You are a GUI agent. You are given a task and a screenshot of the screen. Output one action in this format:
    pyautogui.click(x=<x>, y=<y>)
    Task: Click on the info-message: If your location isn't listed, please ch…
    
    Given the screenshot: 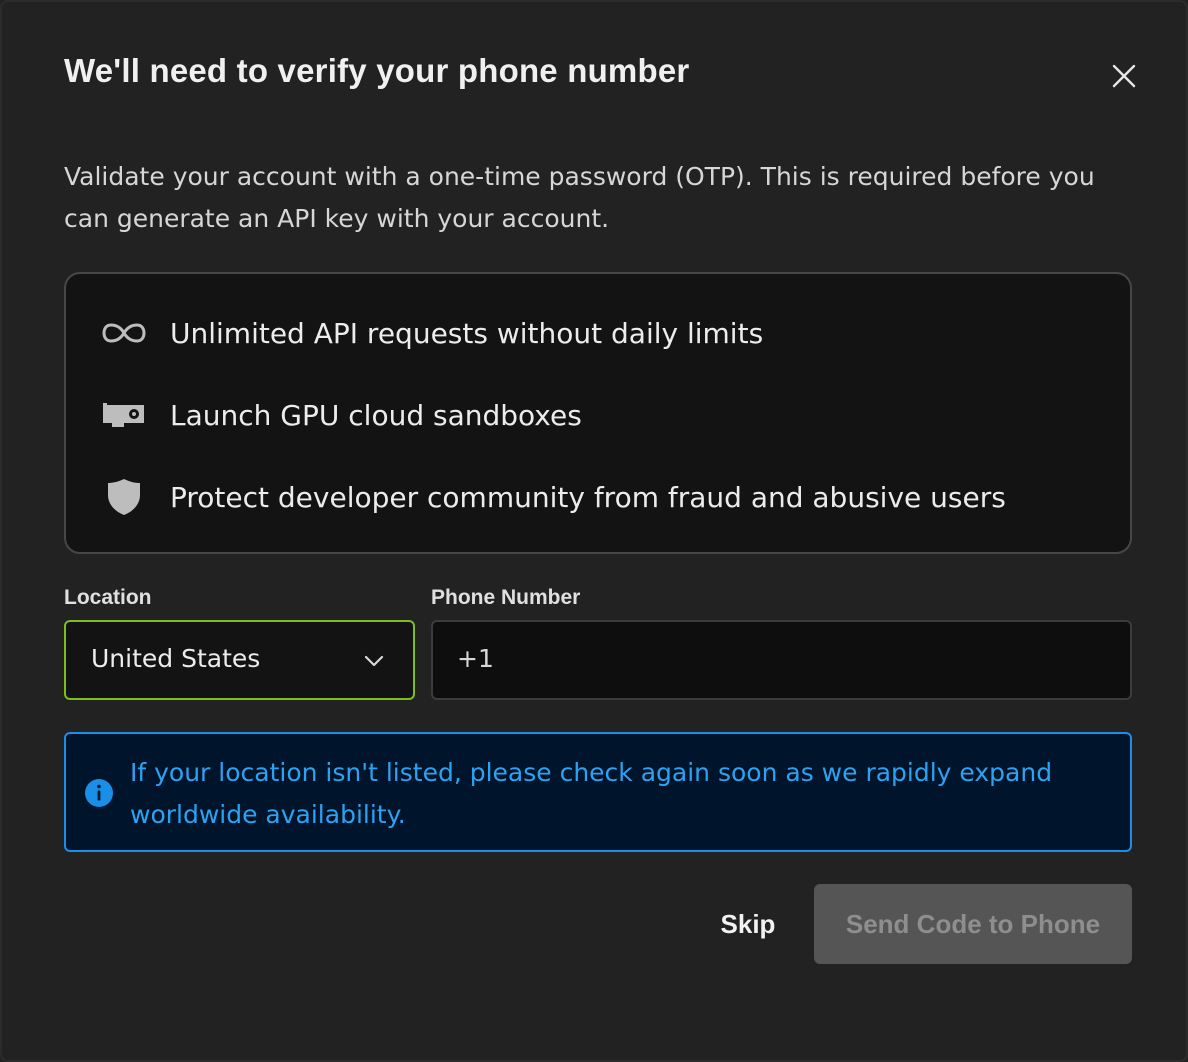 What is the action you would take?
    pyautogui.click(x=591, y=793)
    